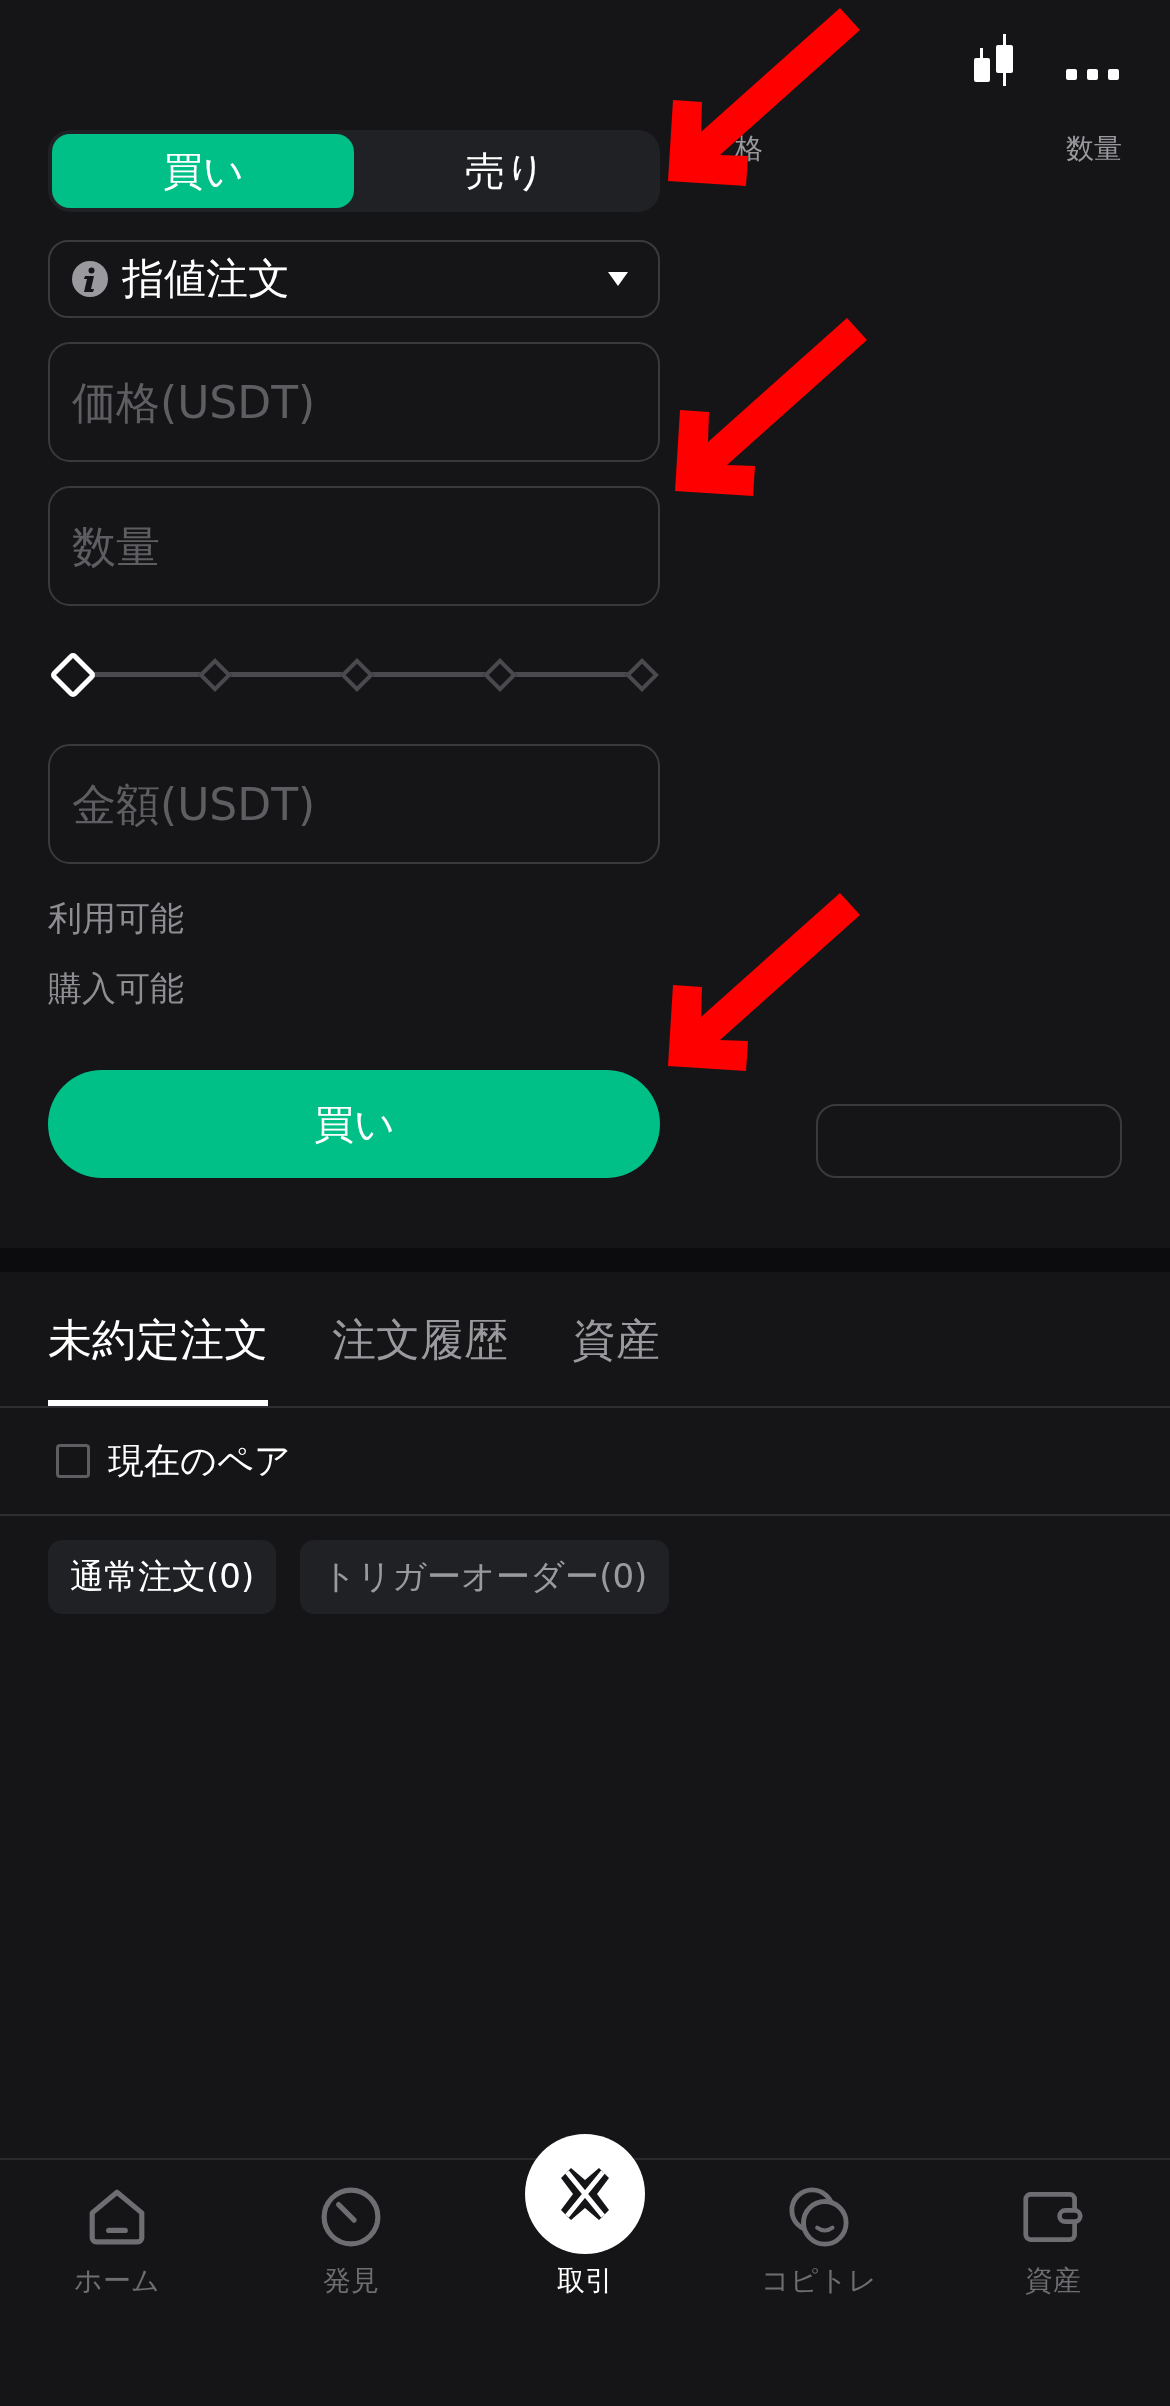  I want to click on input-field: 価格(USDT), so click(354, 402).